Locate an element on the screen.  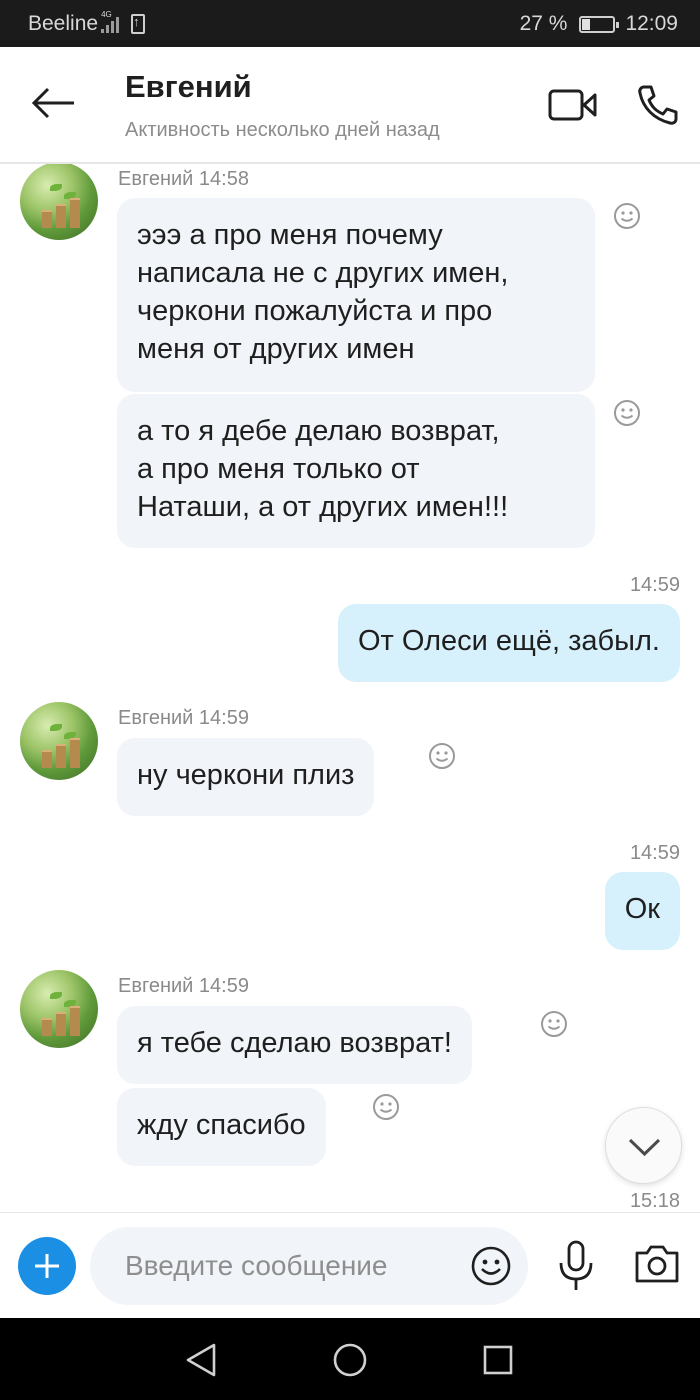
message-text: От Олеси ещё, забыл. is located at coordinates (508, 641).